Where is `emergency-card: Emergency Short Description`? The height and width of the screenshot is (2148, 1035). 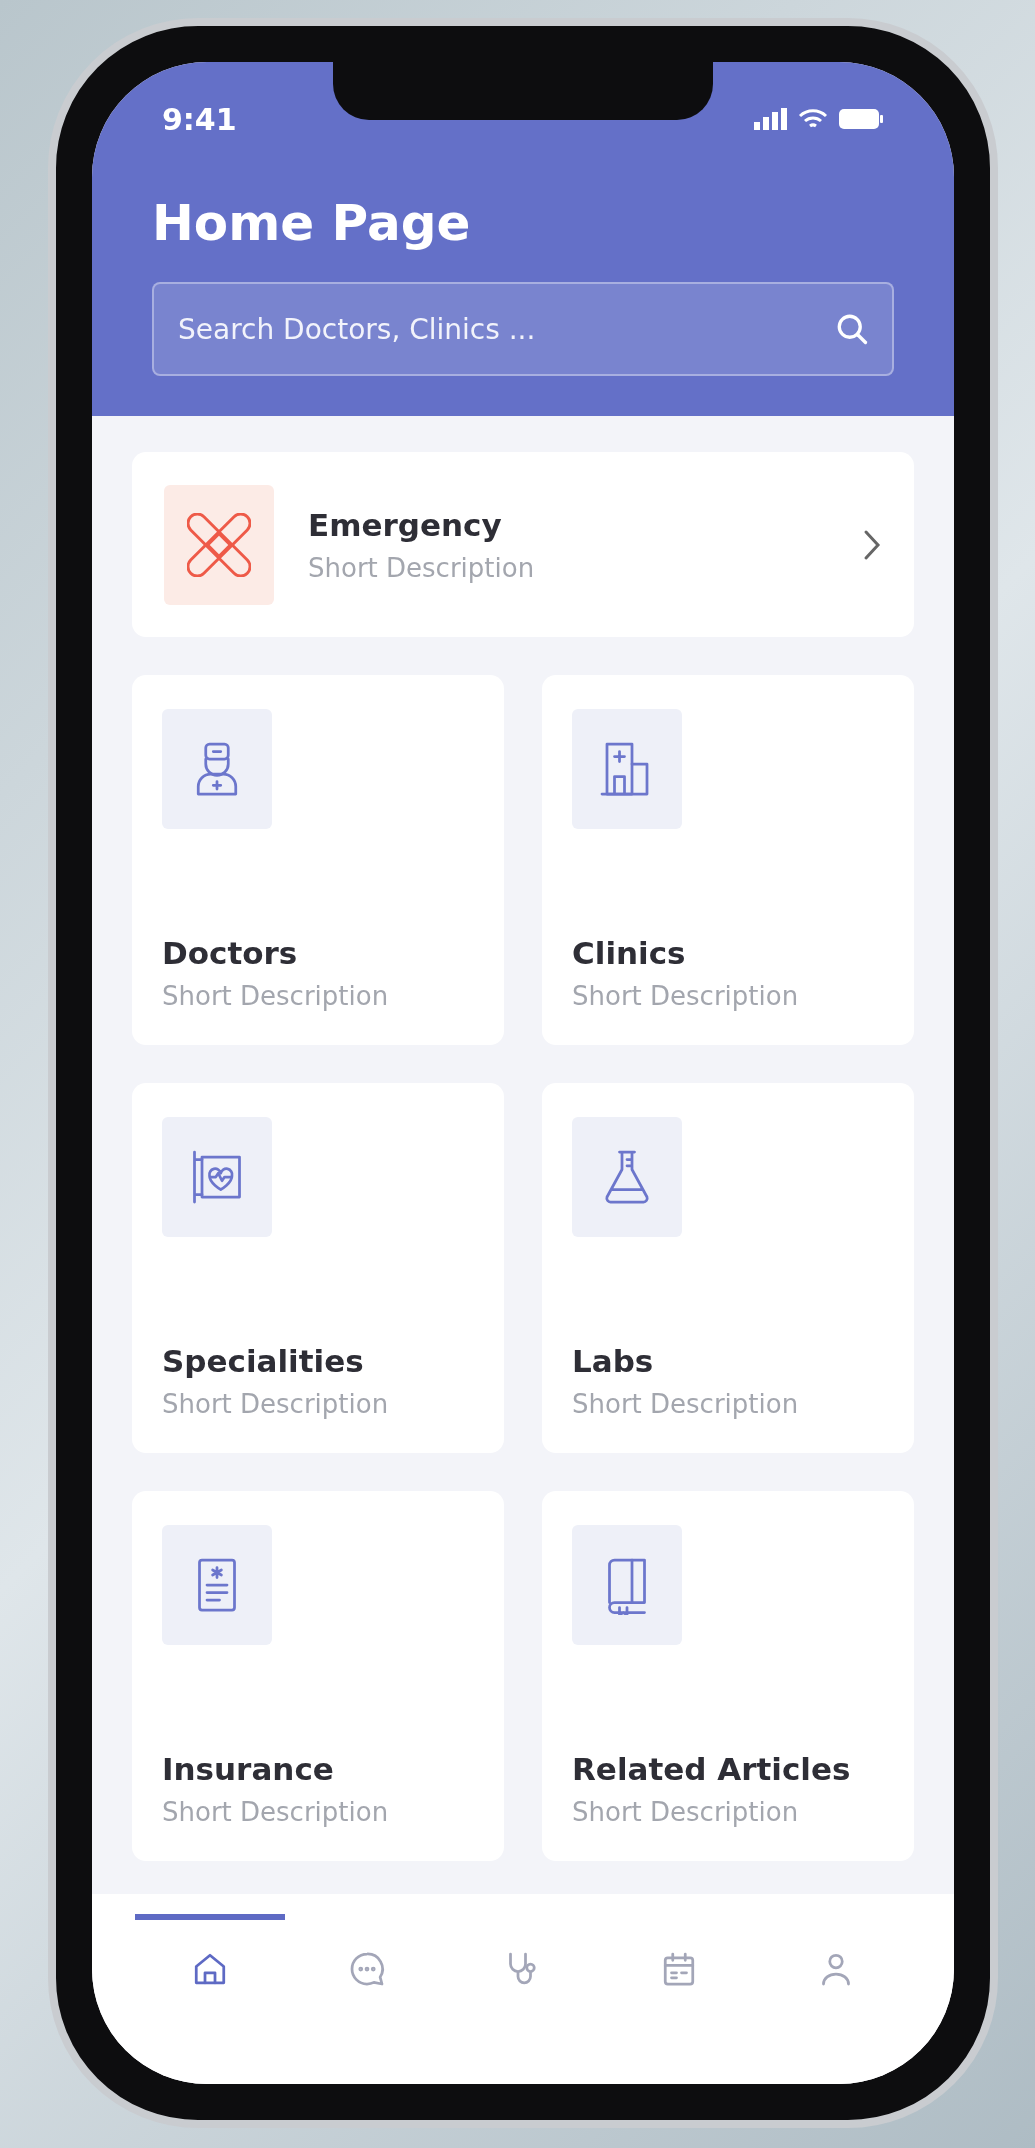 emergency-card: Emergency Short Description is located at coordinates (523, 544).